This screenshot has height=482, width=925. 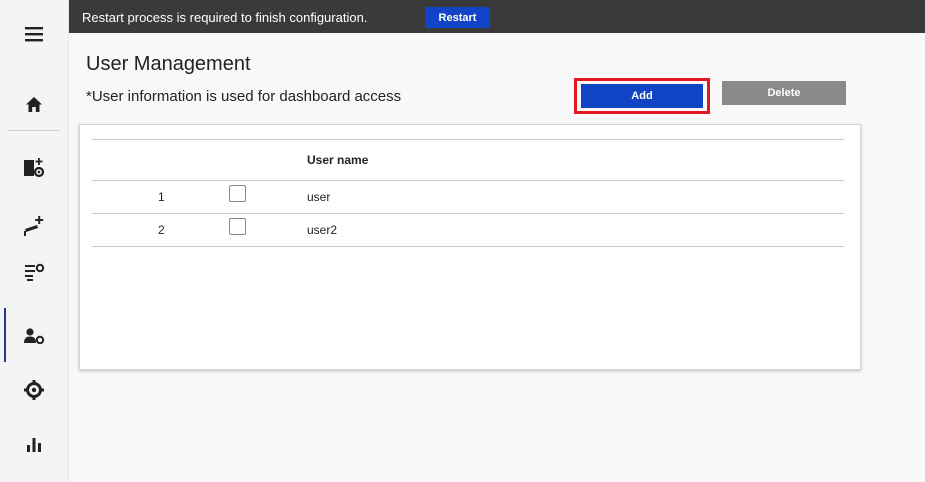 I want to click on list-settings-icon, so click(x=35, y=272).